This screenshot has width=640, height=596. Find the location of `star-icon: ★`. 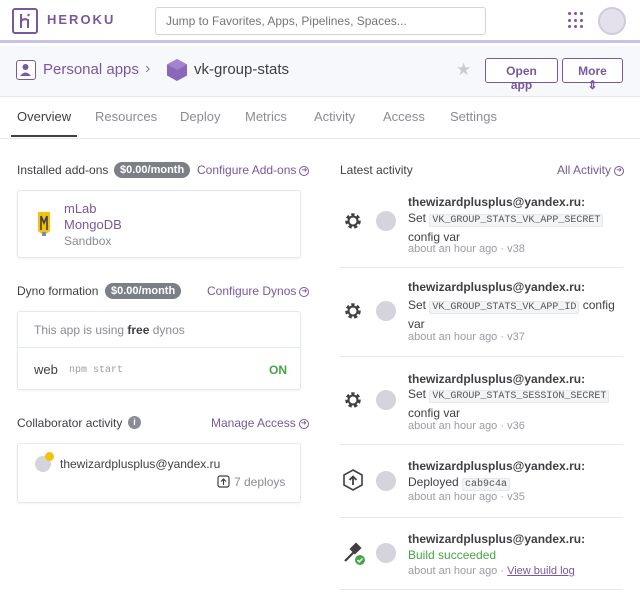

star-icon: ★ is located at coordinates (463, 70).